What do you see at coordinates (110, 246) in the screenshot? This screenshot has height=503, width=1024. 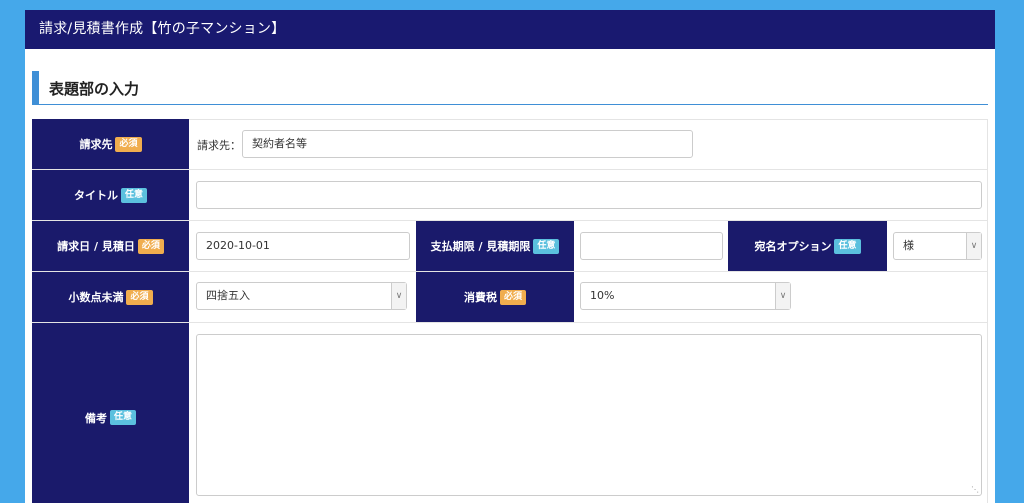 I see `date-label: 請求日 / 見積日 必須` at bounding box center [110, 246].